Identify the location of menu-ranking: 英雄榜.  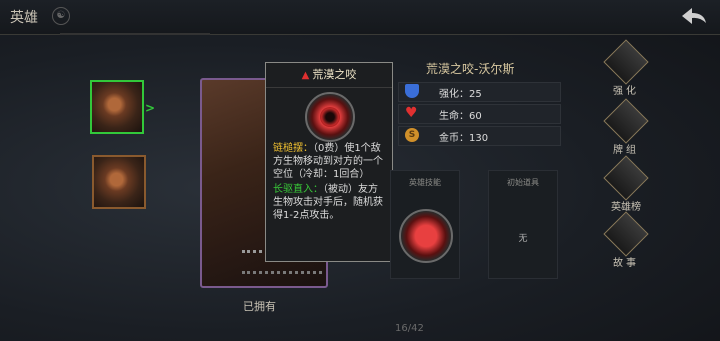
(626, 184).